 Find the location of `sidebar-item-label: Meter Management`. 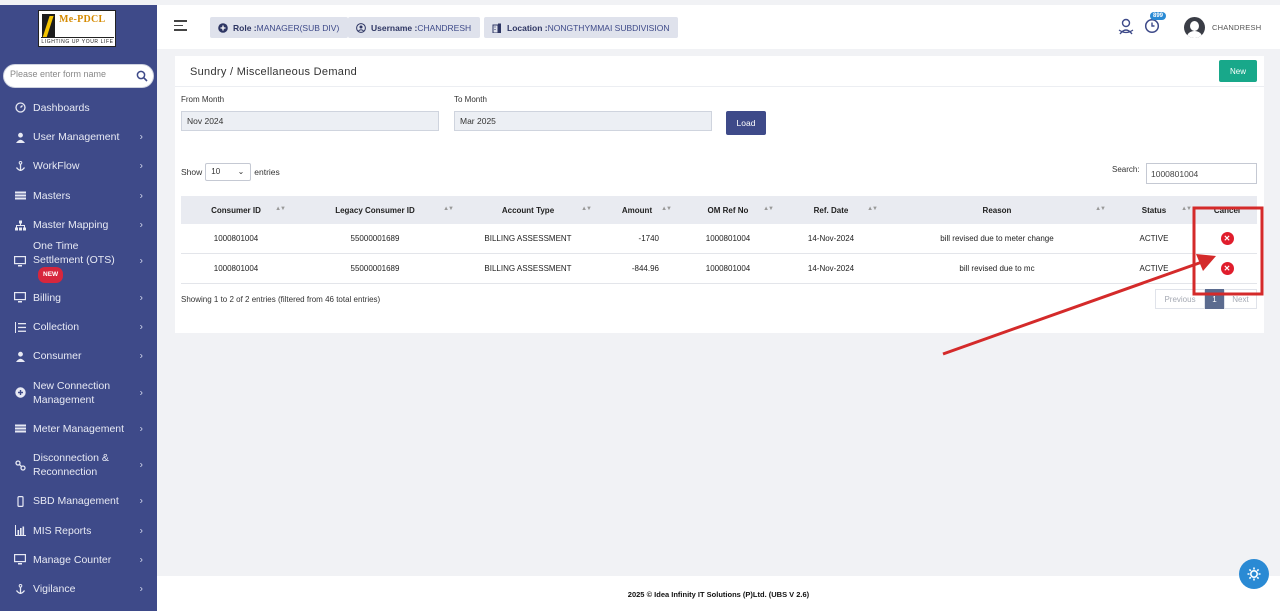

sidebar-item-label: Meter Management is located at coordinates (79, 428).